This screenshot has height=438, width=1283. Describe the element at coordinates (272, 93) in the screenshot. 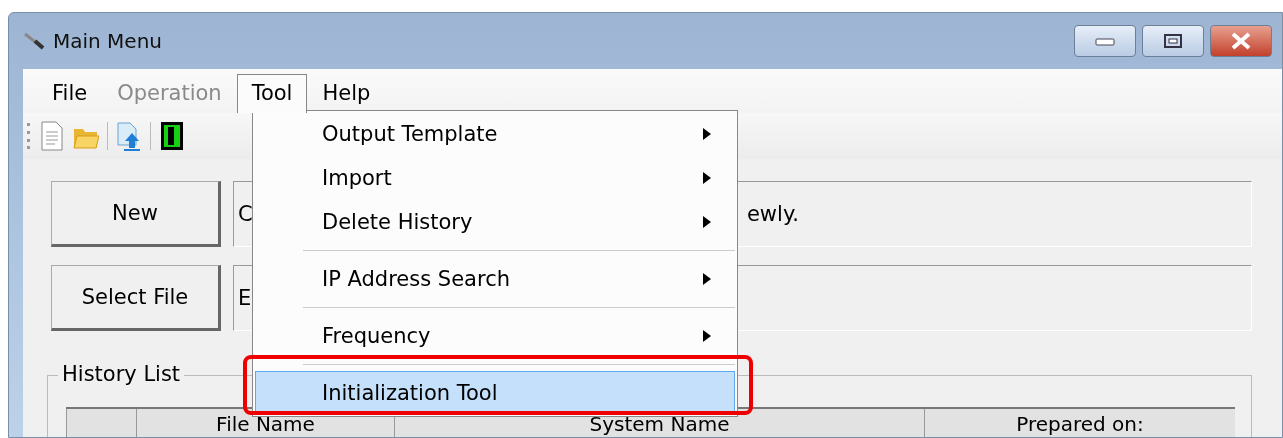

I see `menu-item: Tool` at that location.